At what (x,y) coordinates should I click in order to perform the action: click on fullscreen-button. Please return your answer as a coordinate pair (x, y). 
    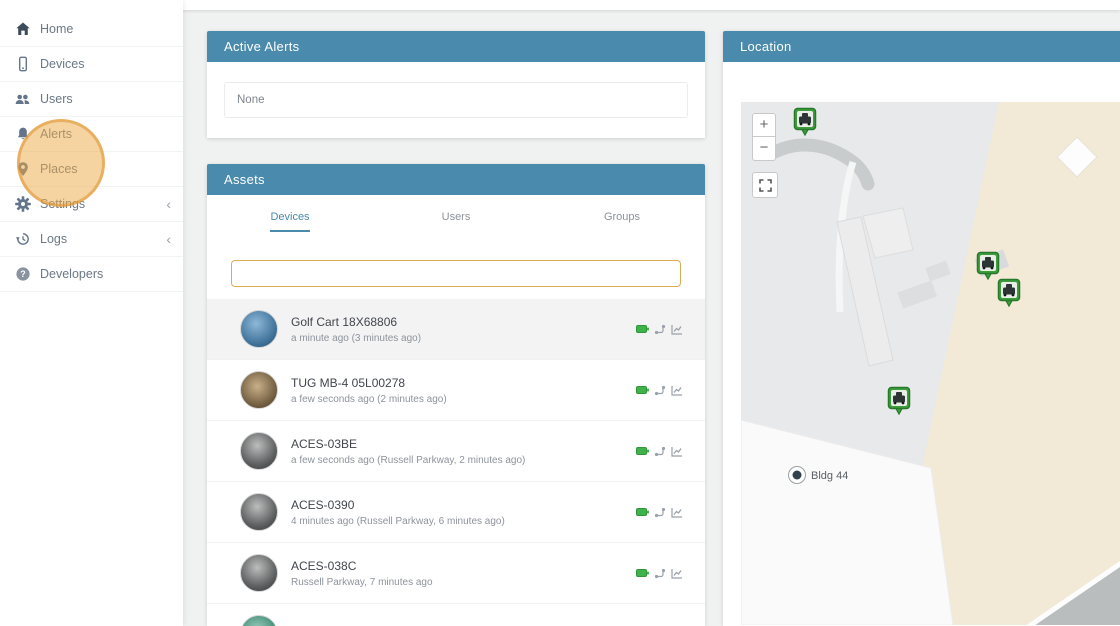
    Looking at the image, I should click on (765, 185).